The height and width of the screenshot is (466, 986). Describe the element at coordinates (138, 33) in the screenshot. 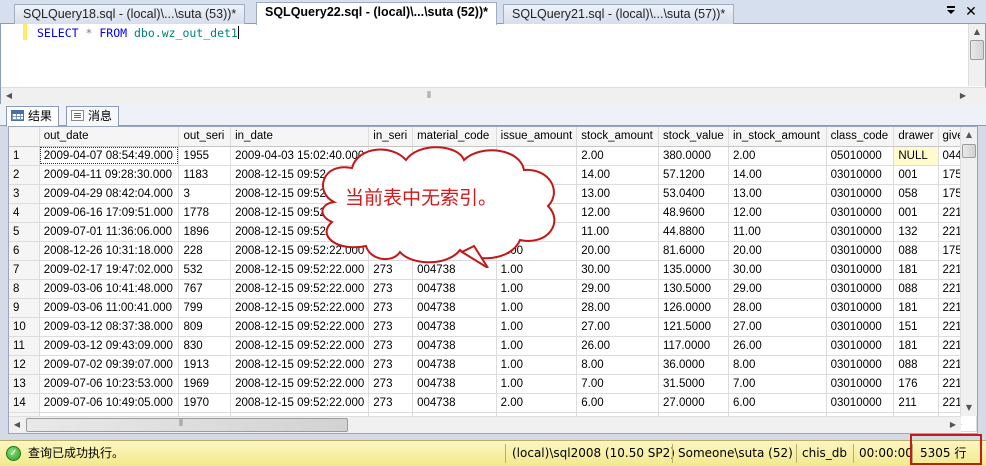

I see `sql-code-line: SELECT * FROM dbo.wz_out_det1` at that location.